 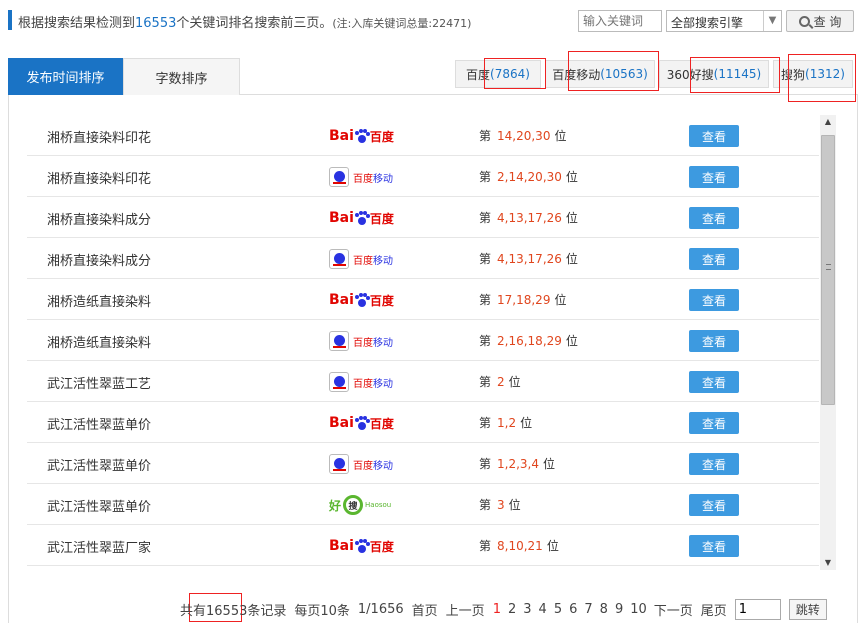 I want to click on page-number: 9, so click(x=619, y=609).